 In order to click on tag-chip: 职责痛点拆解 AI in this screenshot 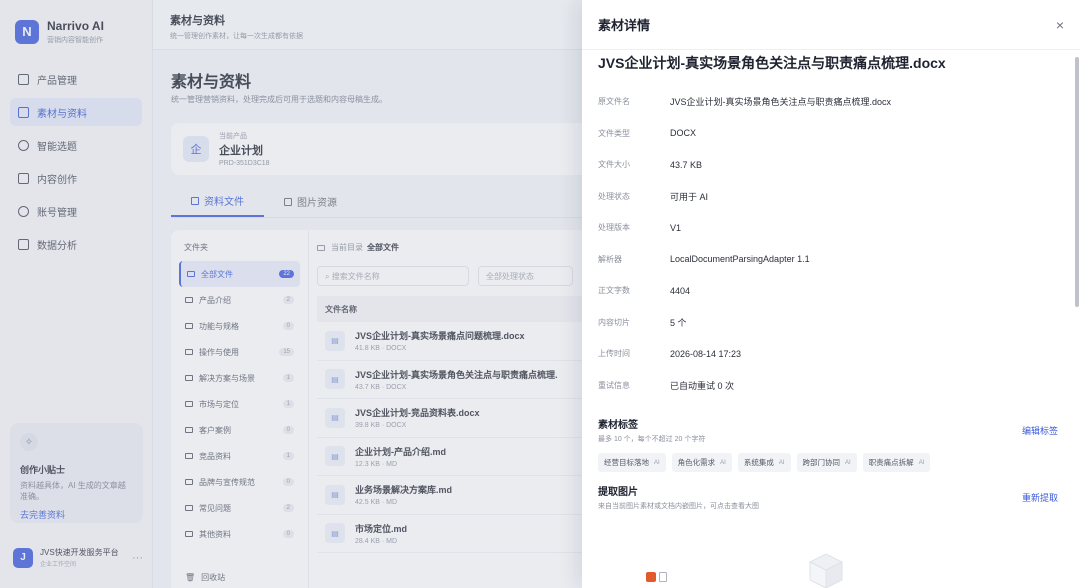, I will do `click(896, 462)`.